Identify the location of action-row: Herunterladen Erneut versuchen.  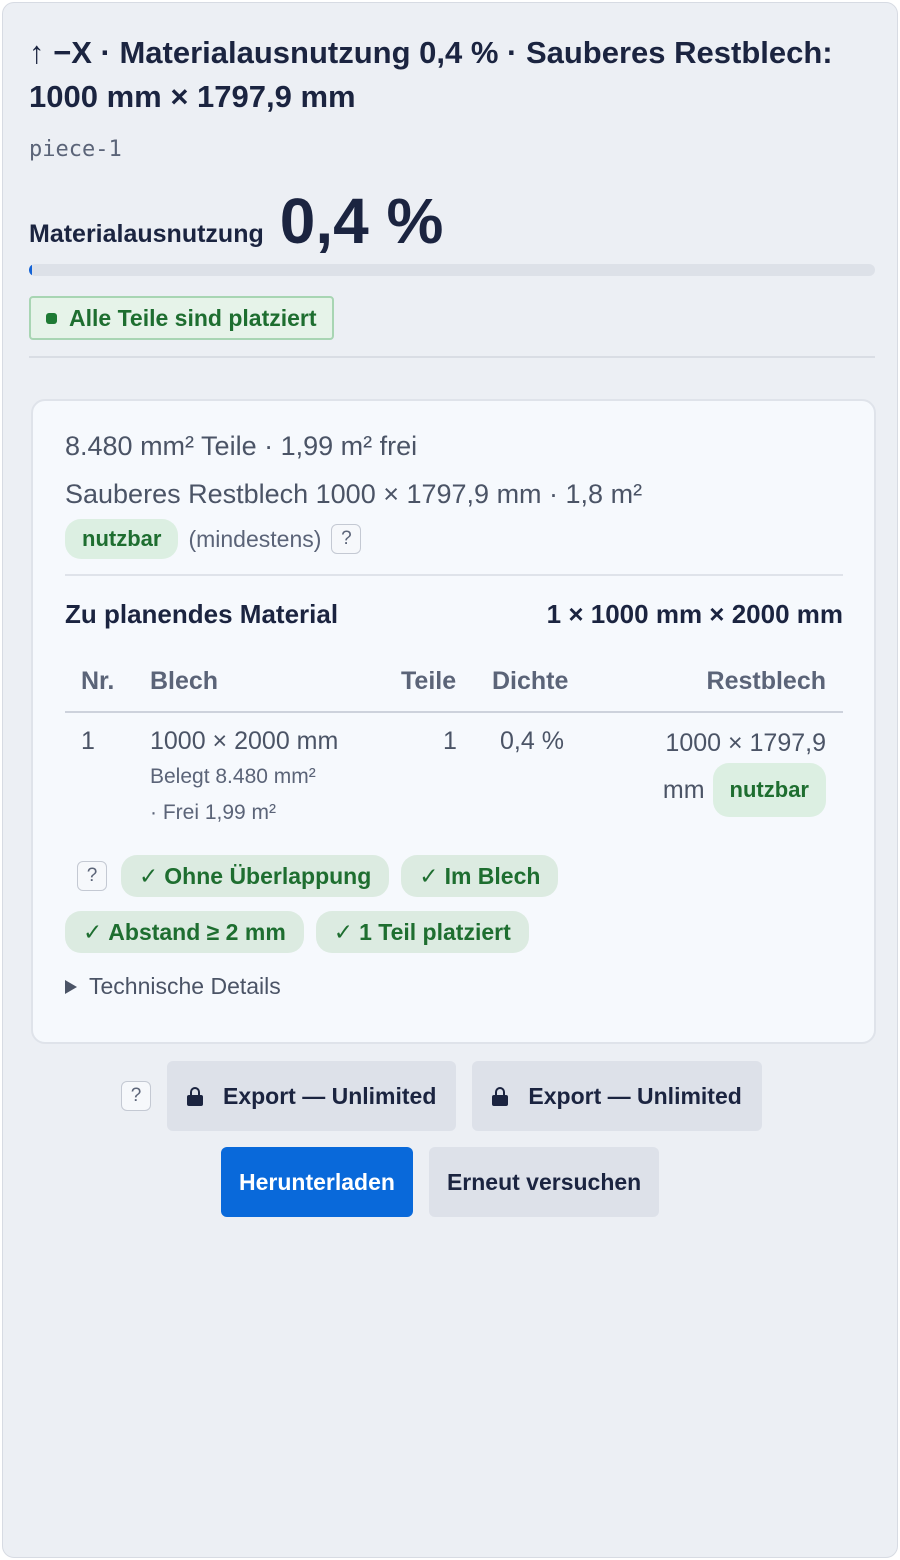
(440, 1182).